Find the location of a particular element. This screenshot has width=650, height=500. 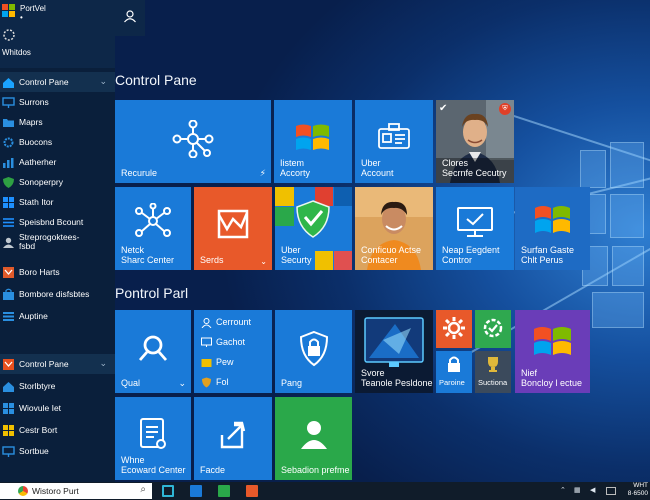

taskbar-clock: WHT 8·6500 is located at coordinates (636, 490).